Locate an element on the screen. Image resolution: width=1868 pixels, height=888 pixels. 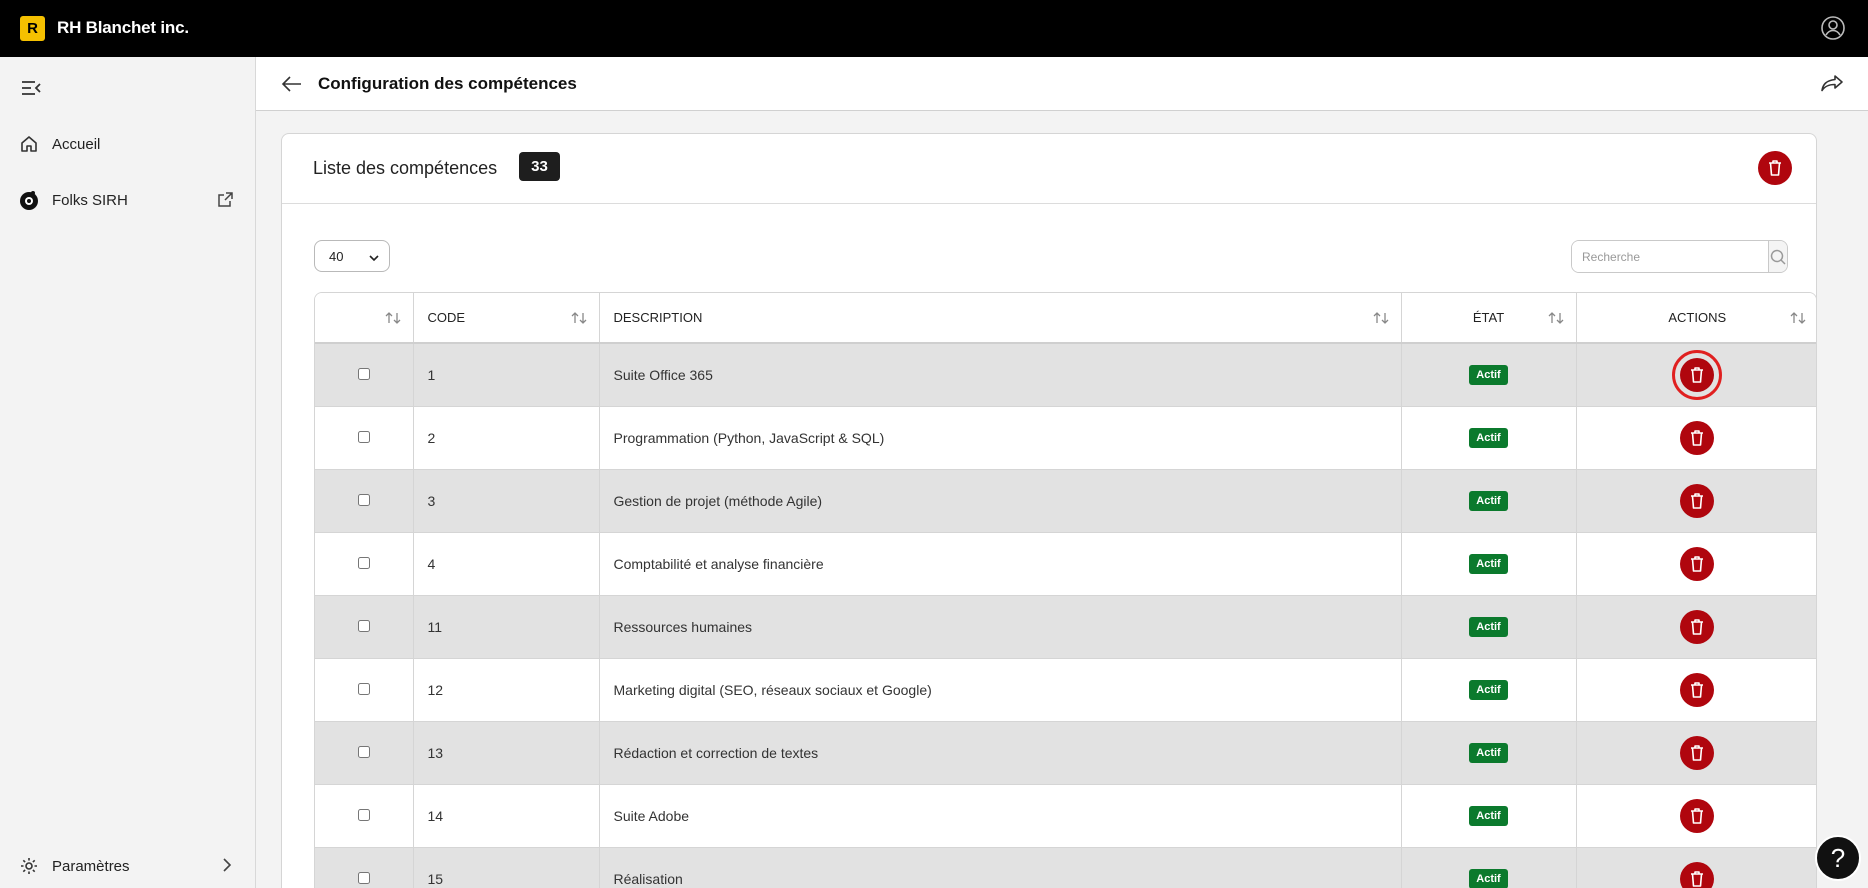
table-row: 11 Ressources humaines Actif is located at coordinates (1065, 627).